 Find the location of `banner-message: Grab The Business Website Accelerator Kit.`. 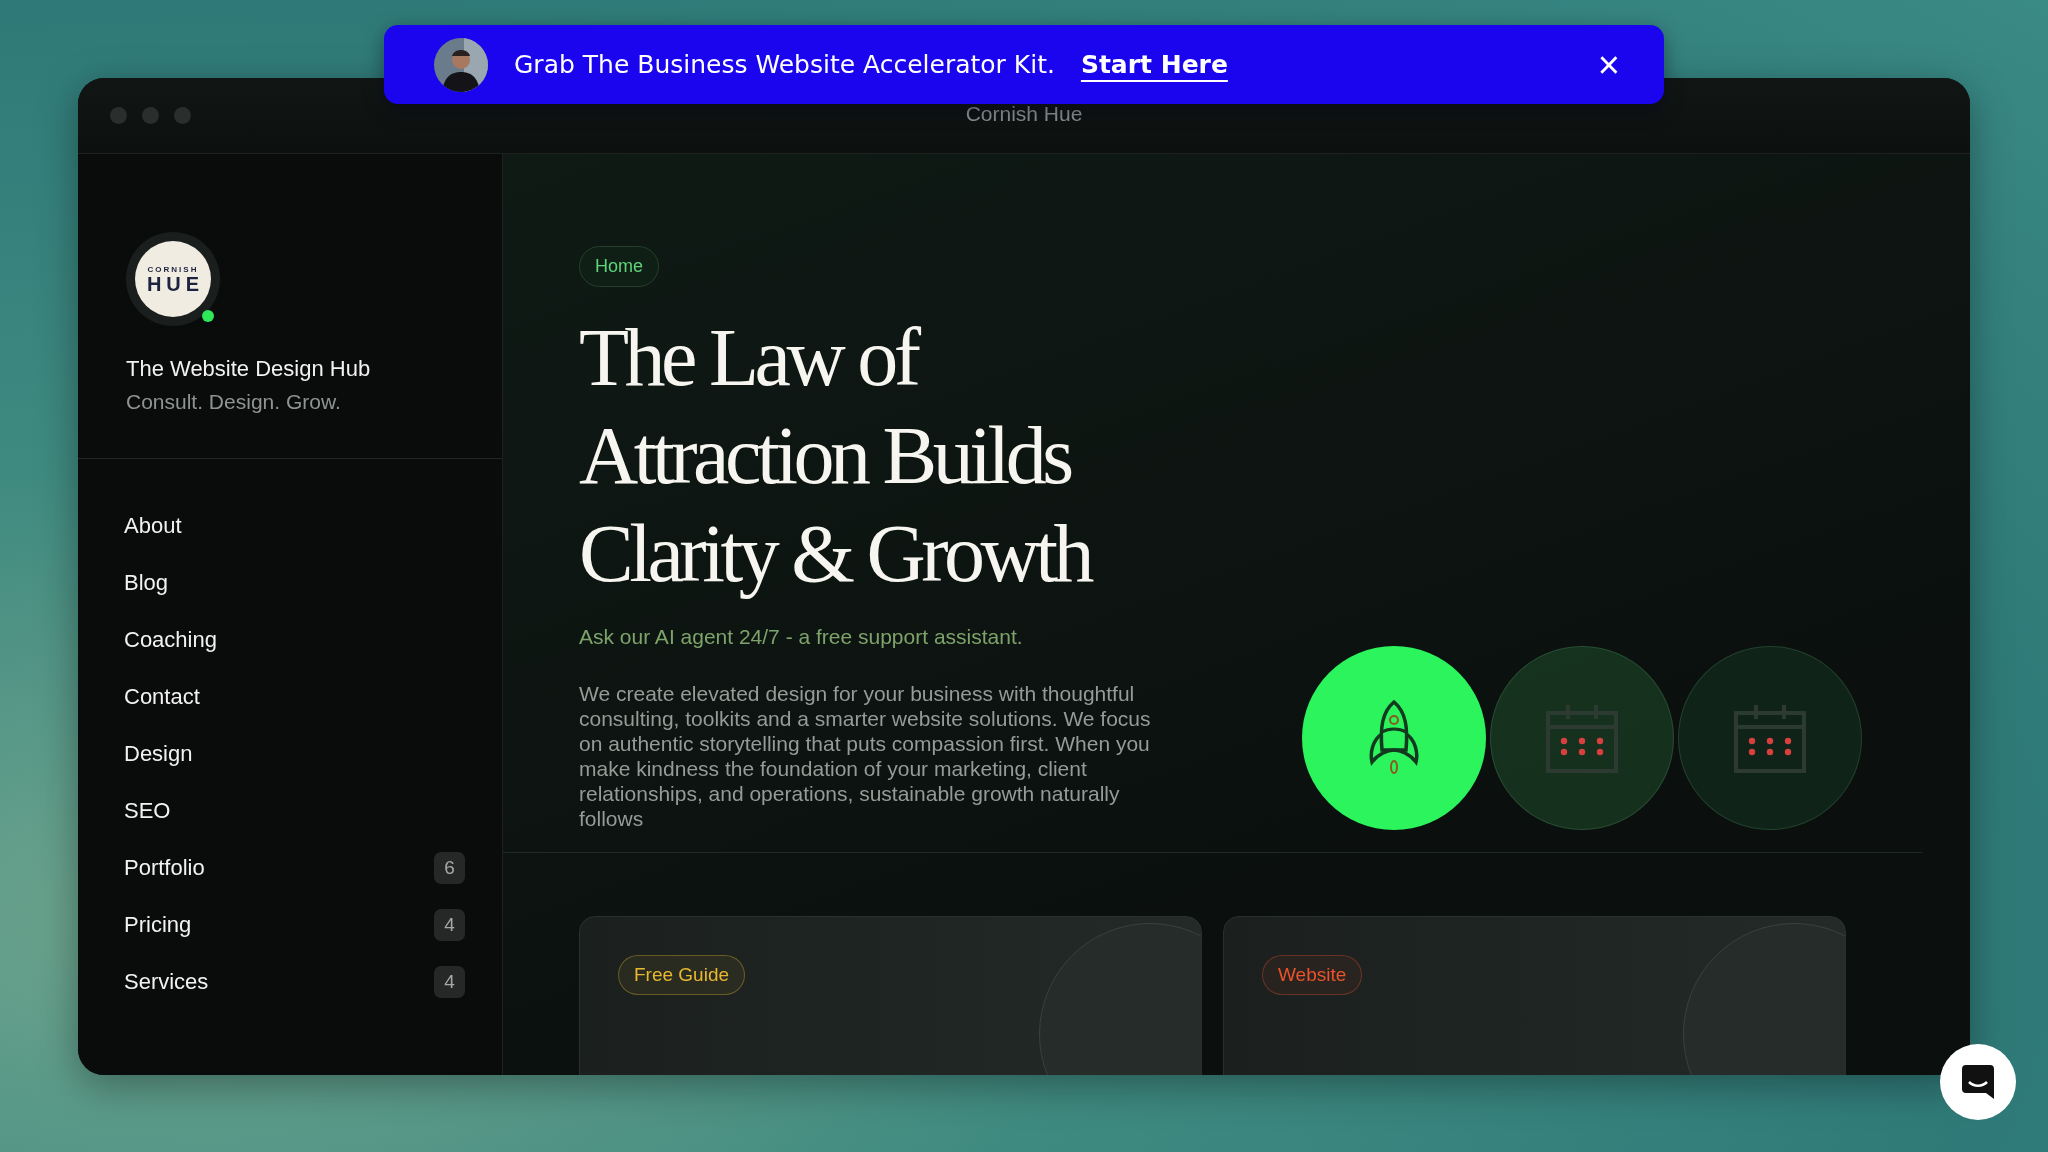

banner-message: Grab The Business Website Accelerator Kit. is located at coordinates (784, 64).